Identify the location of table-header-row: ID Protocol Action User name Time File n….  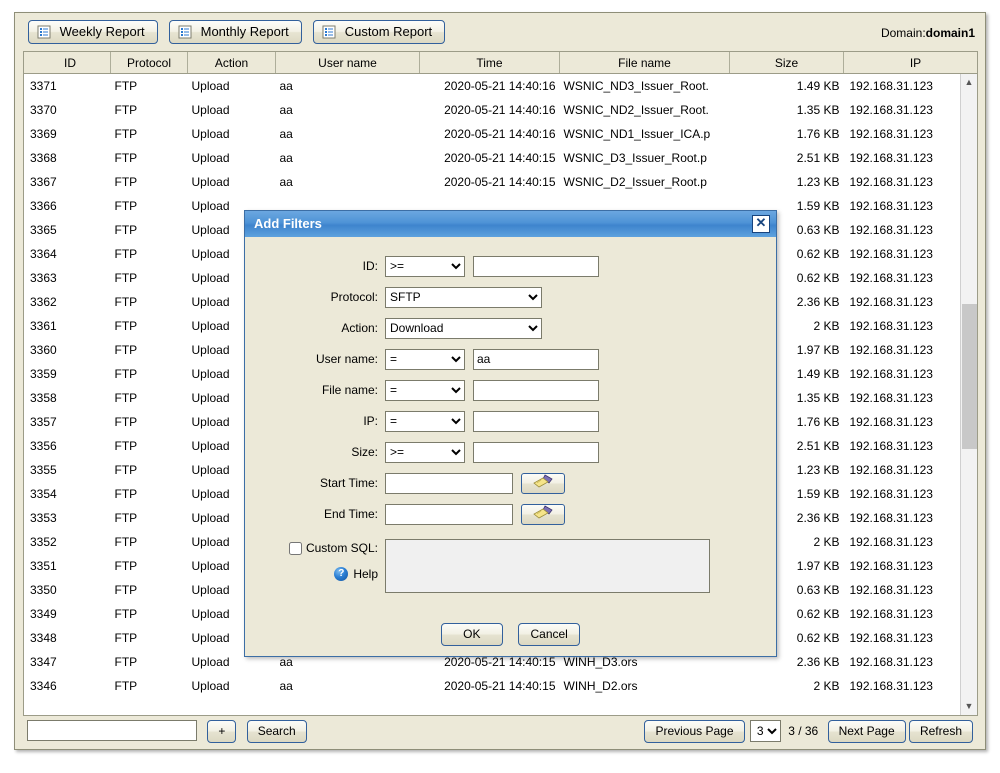
(500, 63).